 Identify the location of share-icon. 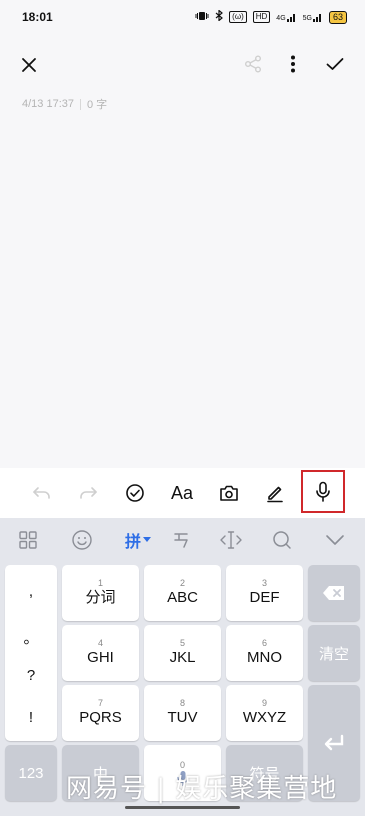
(253, 64).